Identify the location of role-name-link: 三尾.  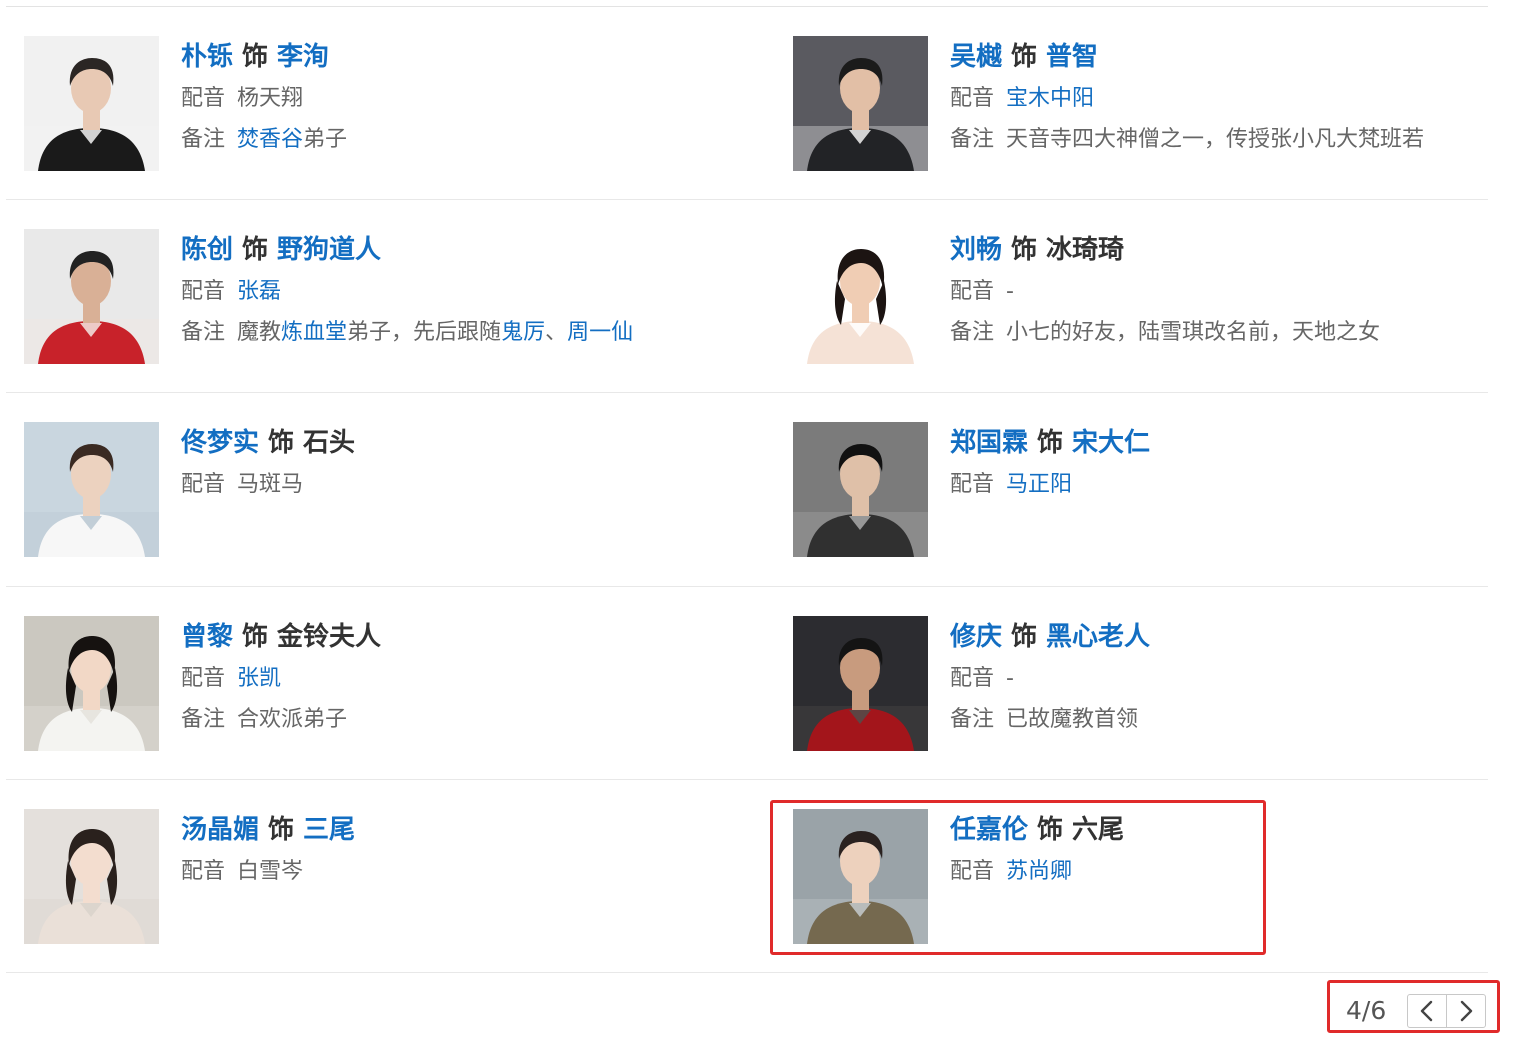
(329, 830).